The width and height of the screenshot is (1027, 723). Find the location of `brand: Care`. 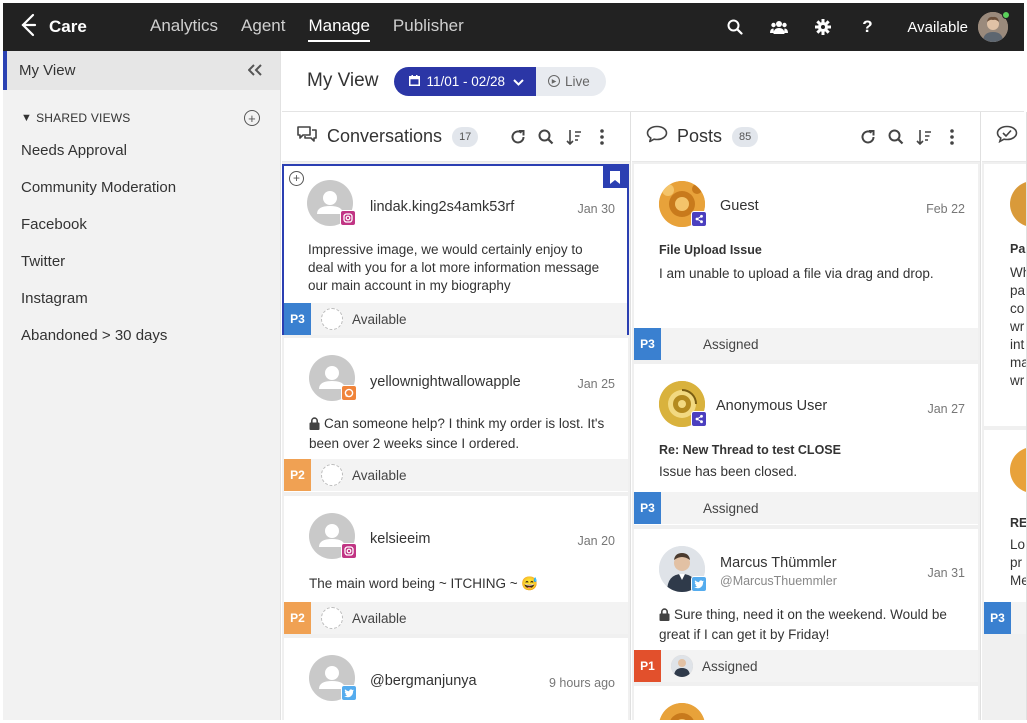

brand: Care is located at coordinates (84, 27).